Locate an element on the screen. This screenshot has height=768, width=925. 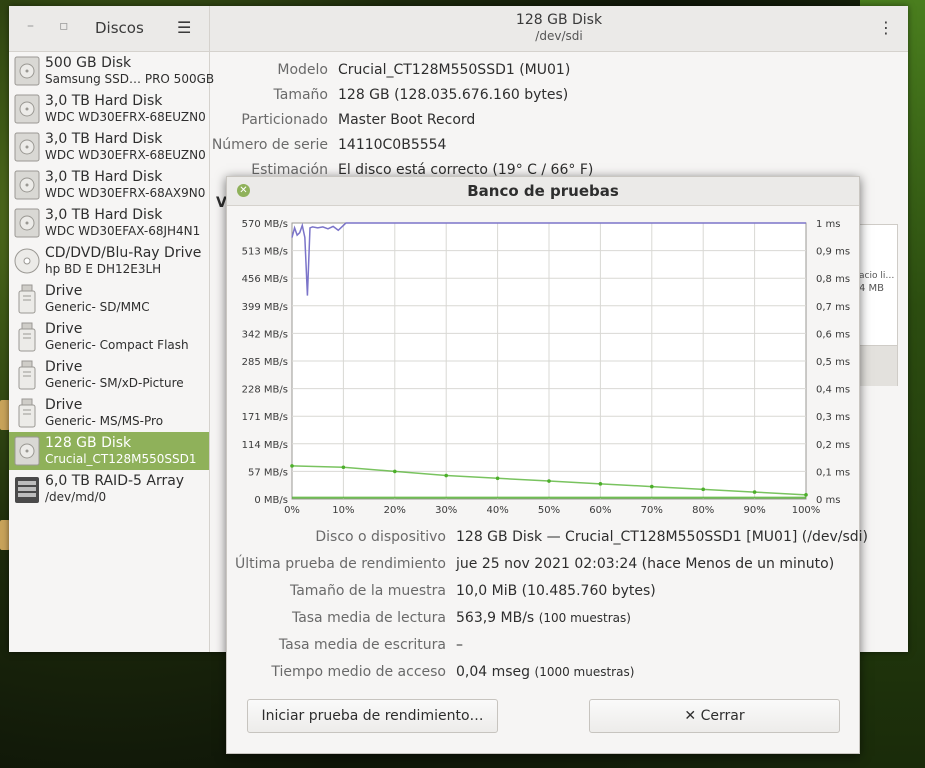
property-label: Número de serie is located at coordinates (269, 145).